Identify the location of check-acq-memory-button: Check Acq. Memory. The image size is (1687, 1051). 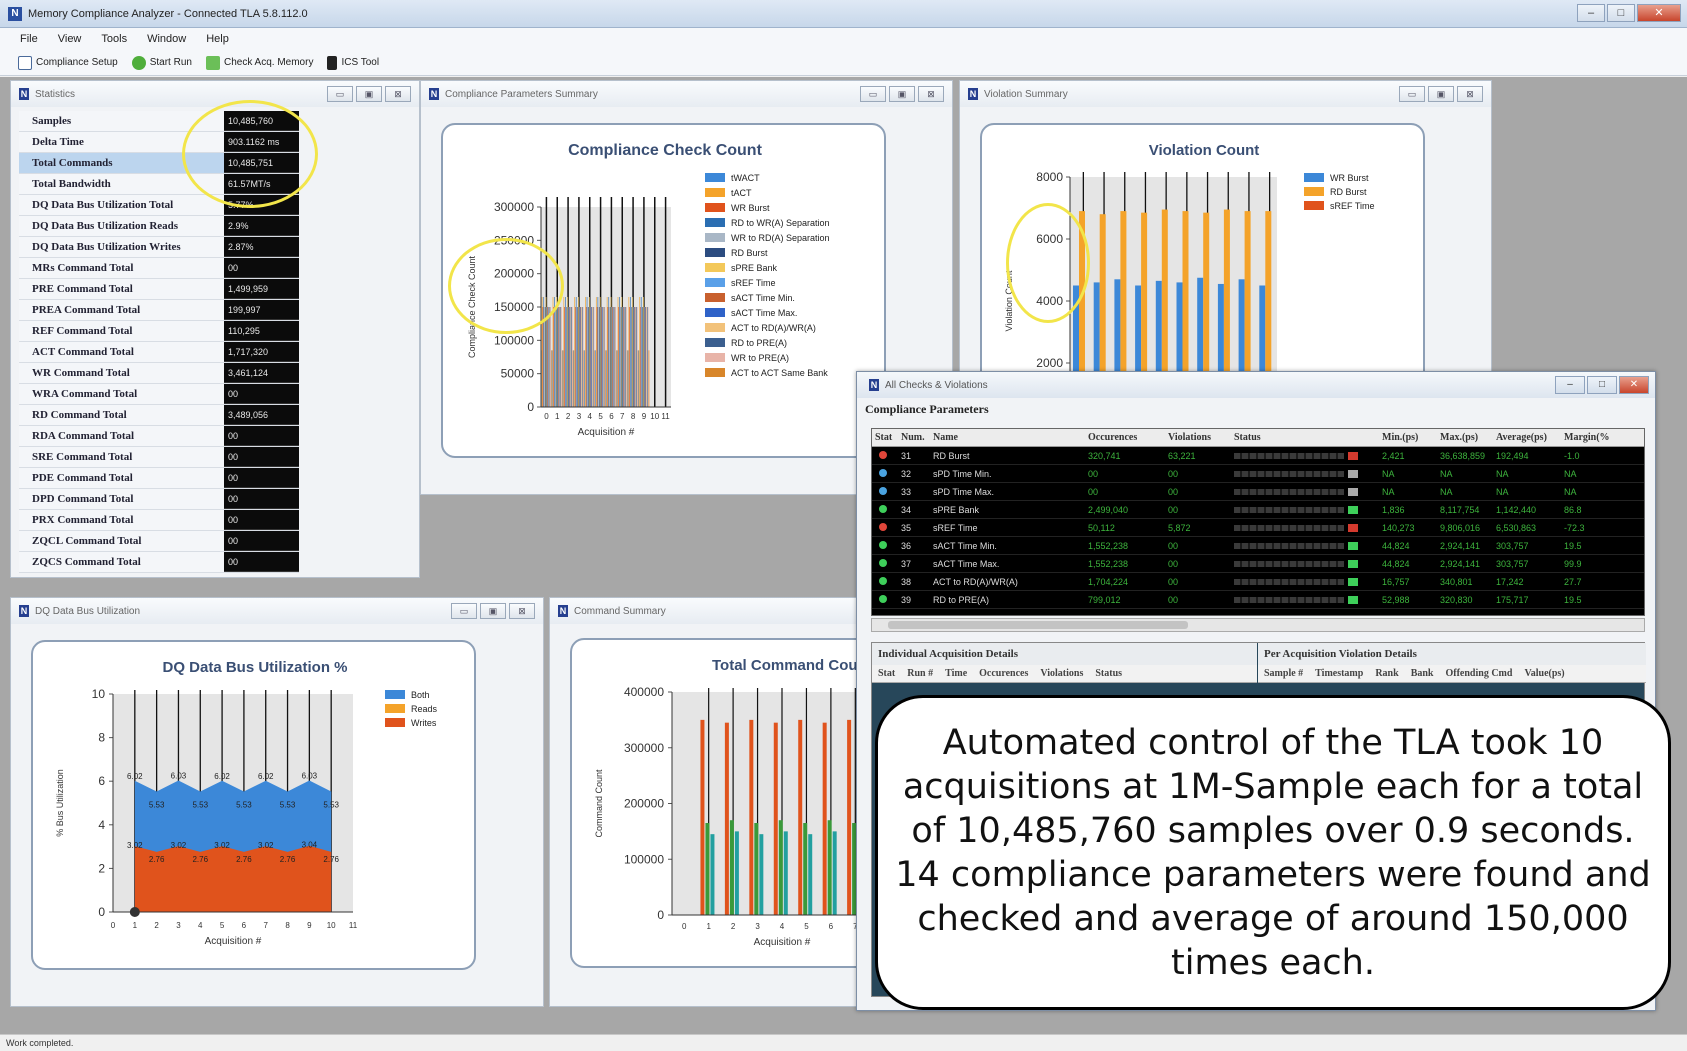
(259, 62).